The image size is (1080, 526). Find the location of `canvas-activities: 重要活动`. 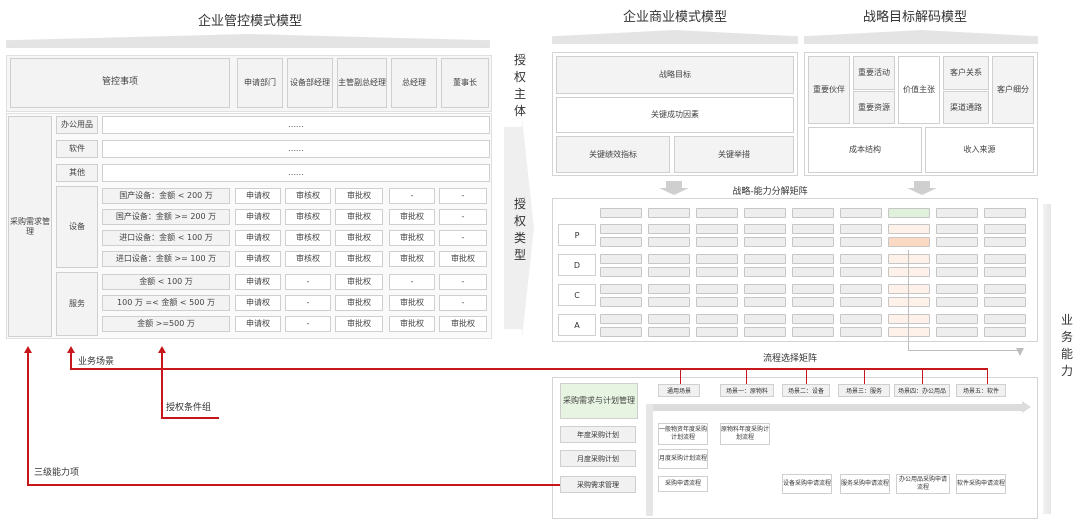

canvas-activities: 重要活动 is located at coordinates (874, 73).